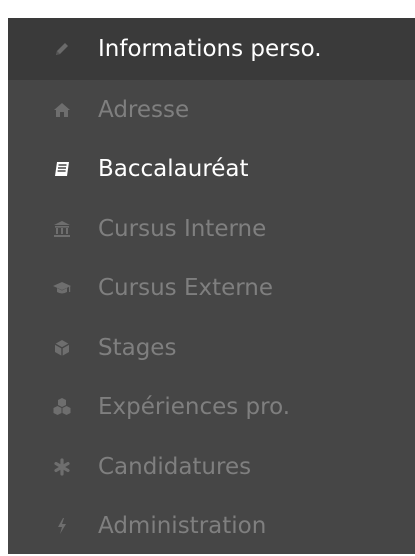 The height and width of the screenshot is (556, 415). What do you see at coordinates (182, 229) in the screenshot?
I see `menu-item-label: Cursus Interne` at bounding box center [182, 229].